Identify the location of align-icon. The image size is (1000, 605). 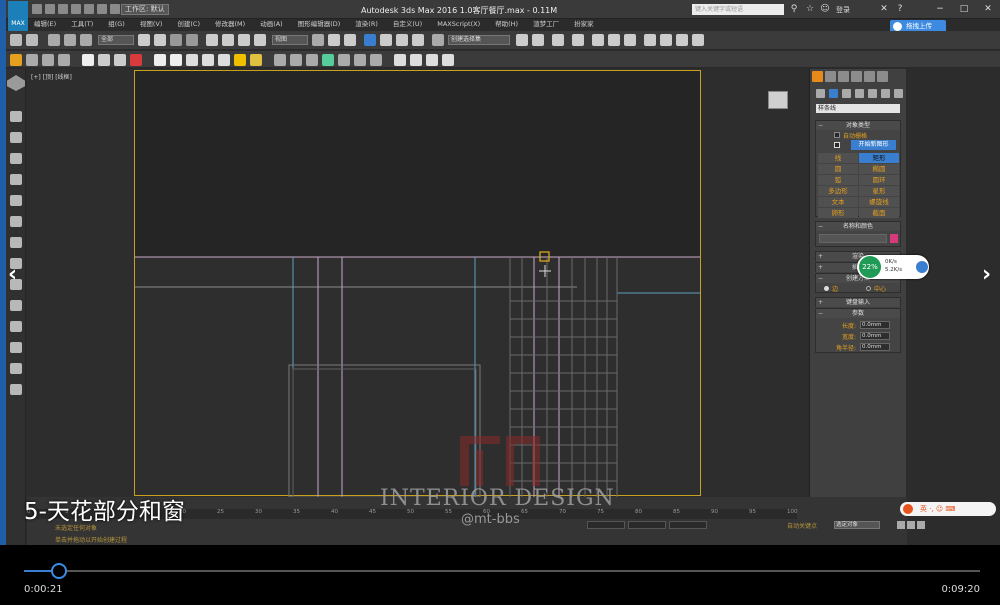
(538, 40).